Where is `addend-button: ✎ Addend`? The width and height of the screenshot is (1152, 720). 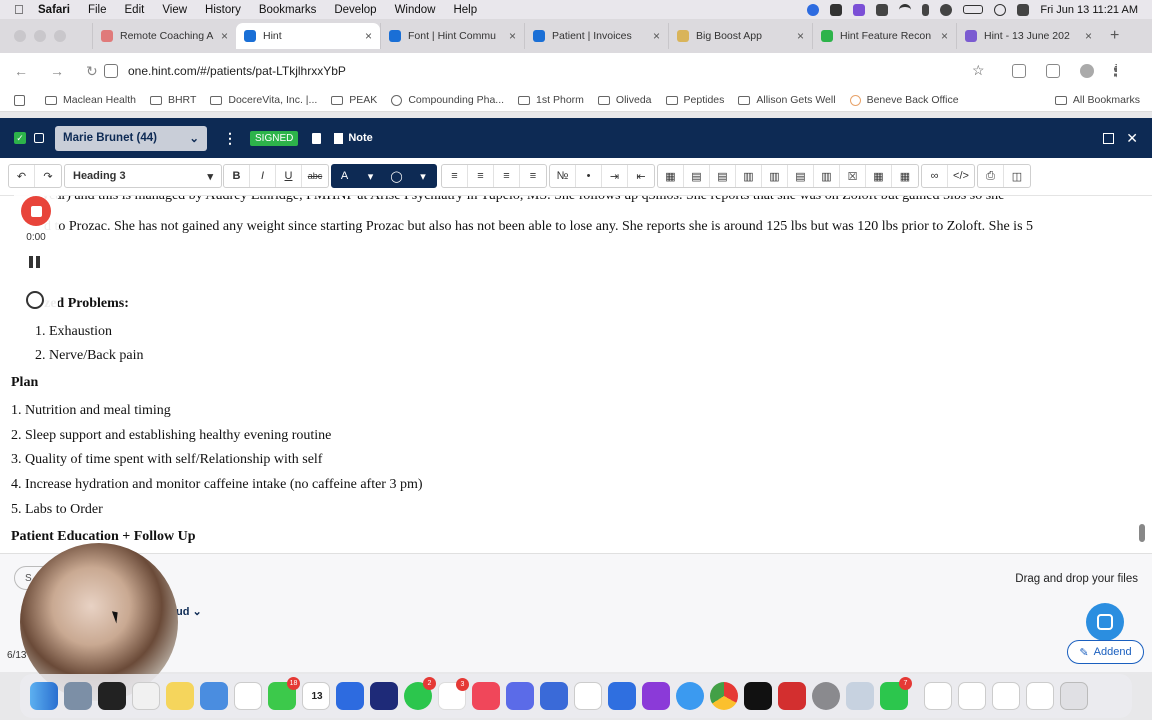 addend-button: ✎ Addend is located at coordinates (1105, 652).